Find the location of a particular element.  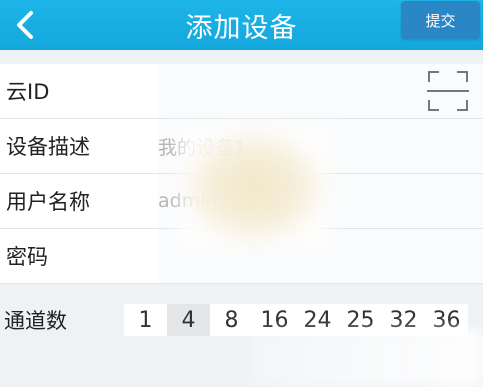

blur-overlay is located at coordinates (254, 187).